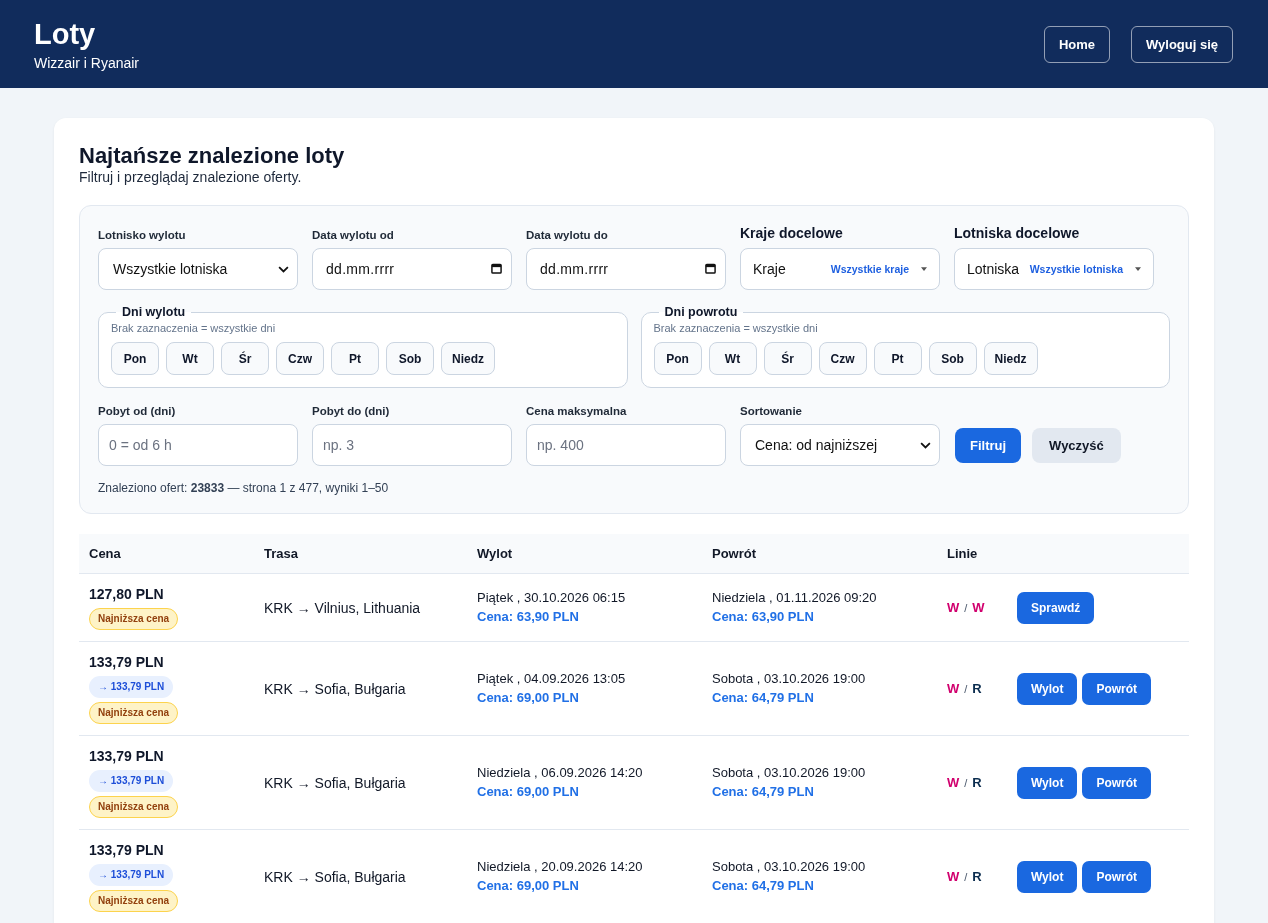 This screenshot has width=1268, height=923. What do you see at coordinates (353, 235) in the screenshot?
I see `field-label: Data wylotu od` at bounding box center [353, 235].